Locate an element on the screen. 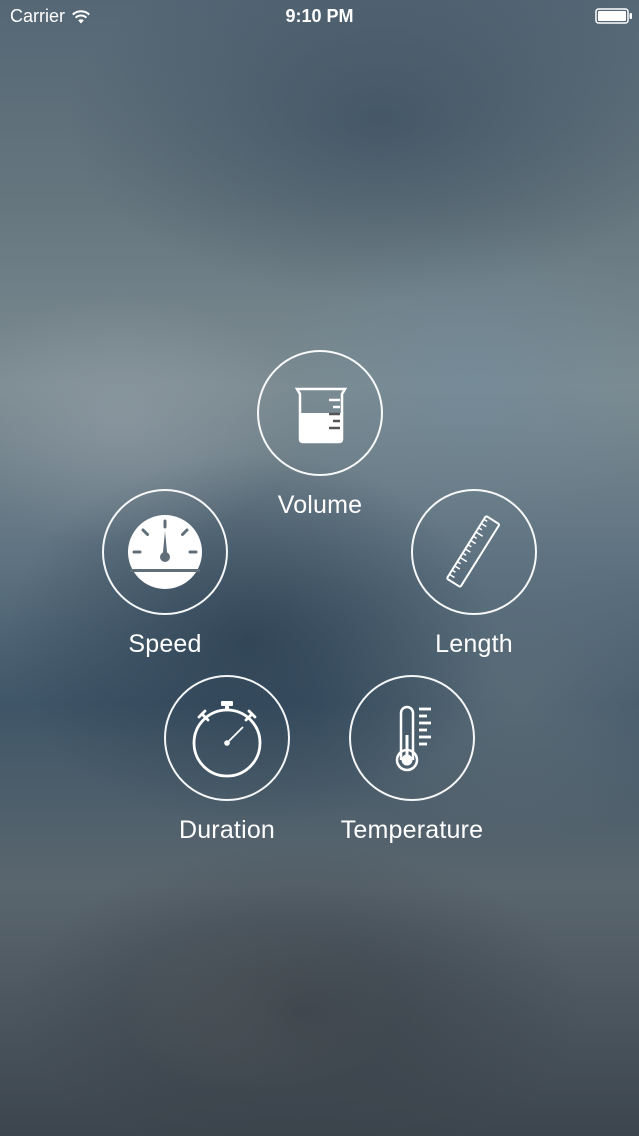  volume-button is located at coordinates (320, 413).